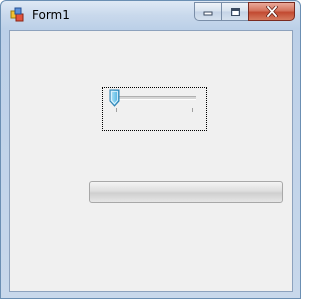 This screenshot has height=299, width=320. I want to click on trackbar, so click(154, 109).